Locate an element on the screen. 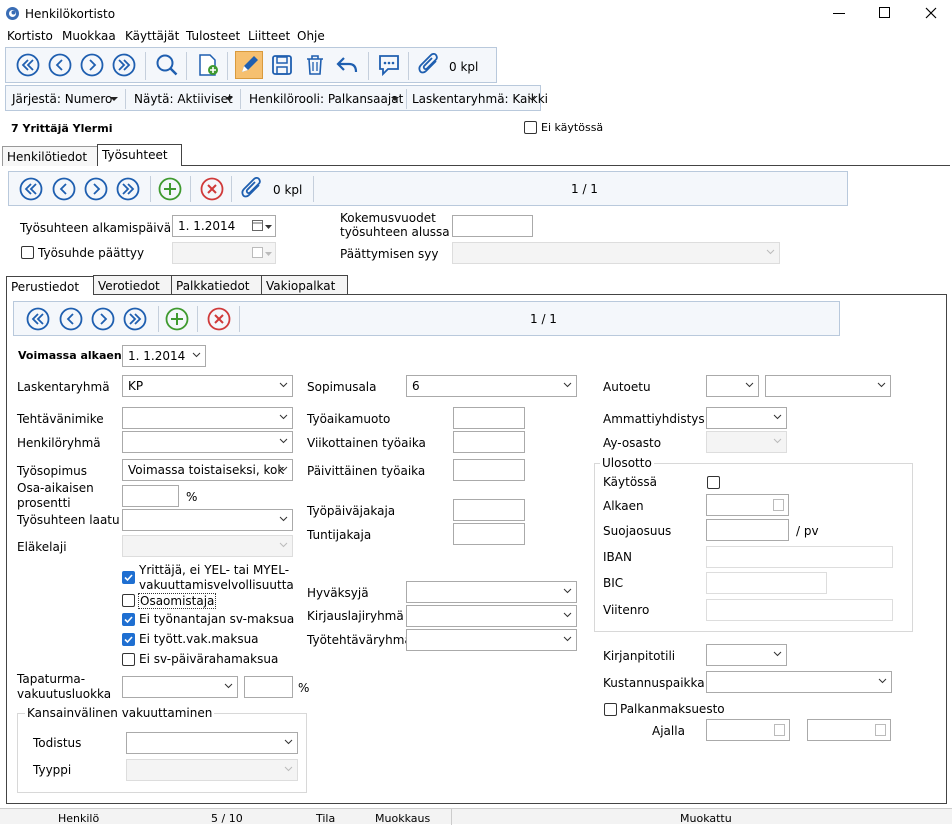 This screenshot has width=952, height=825. last-employment-icon is located at coordinates (128, 189).